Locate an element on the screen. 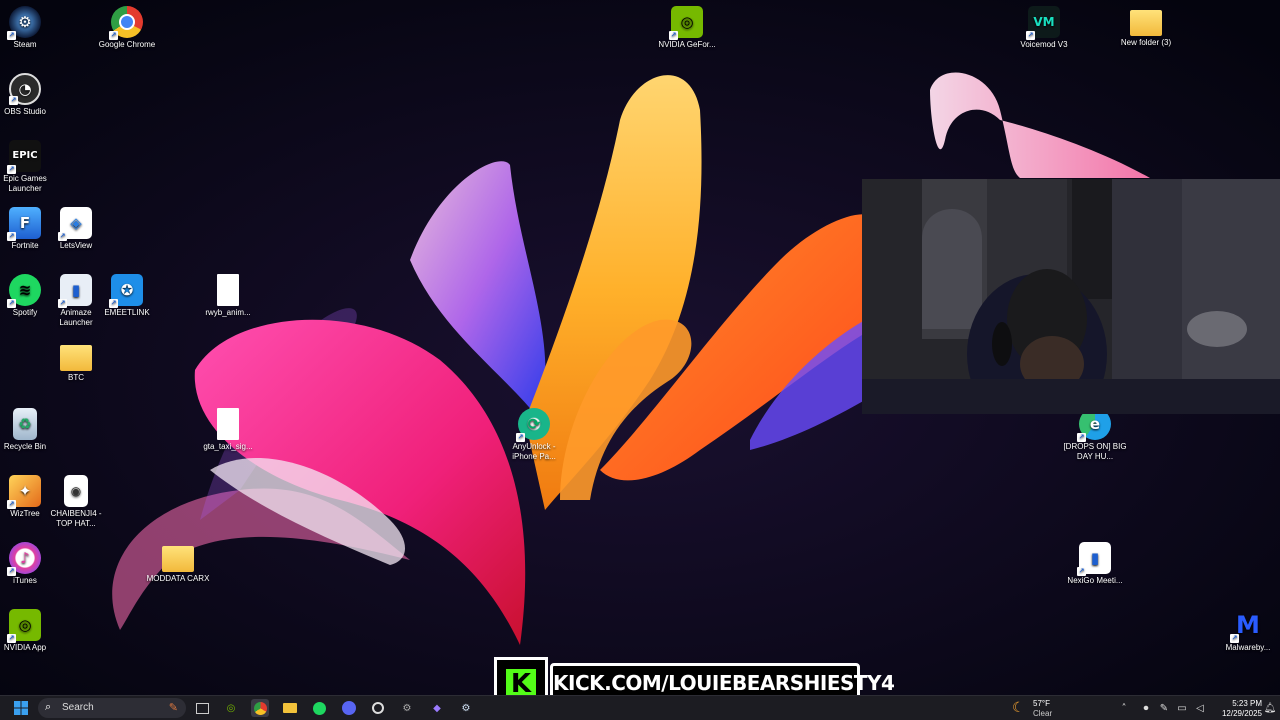 Image resolution: width=1280 pixels, height=720 pixels. desktop-icon-recycle-bin: ♻ Recycle Bin is located at coordinates (29, 430).